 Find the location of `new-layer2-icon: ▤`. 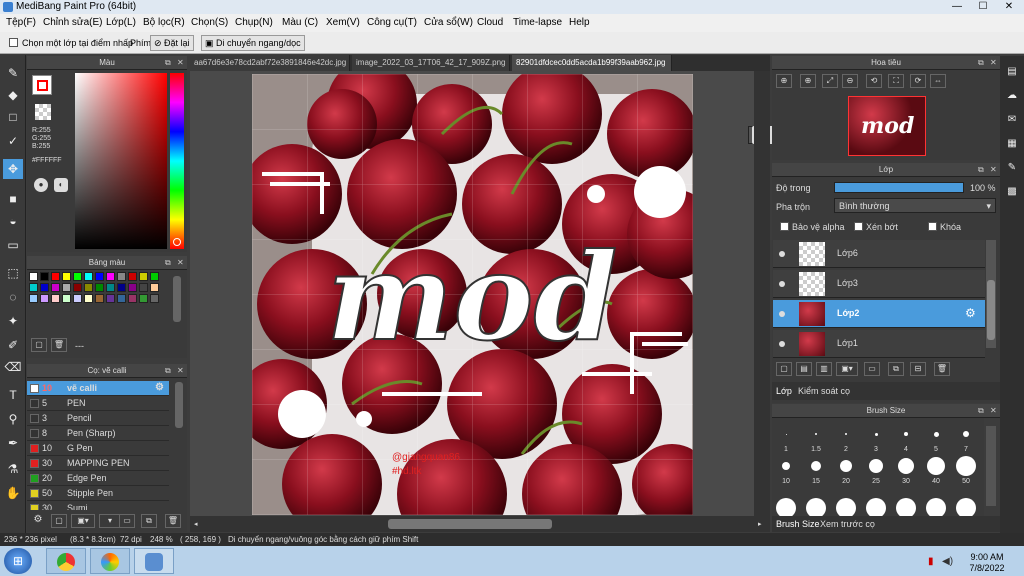

new-layer2-icon: ▤ is located at coordinates (804, 369).